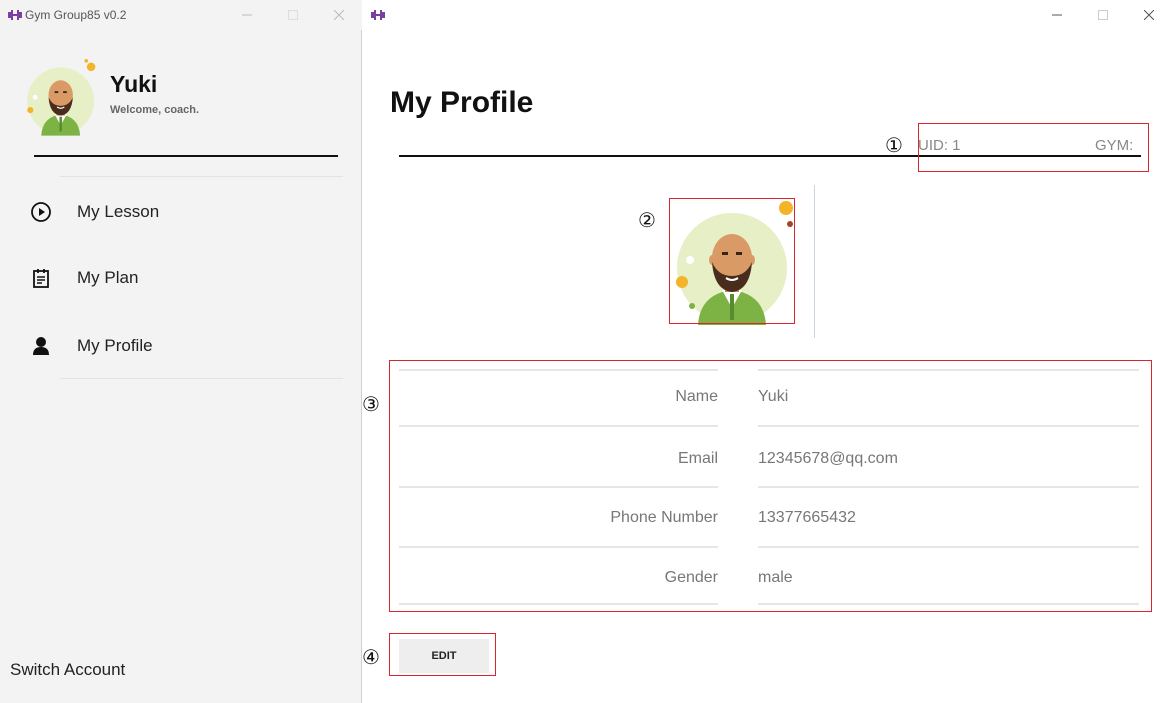 This screenshot has width=1172, height=703. Describe the element at coordinates (814, 261) in the screenshot. I see `avatar-divider` at that location.